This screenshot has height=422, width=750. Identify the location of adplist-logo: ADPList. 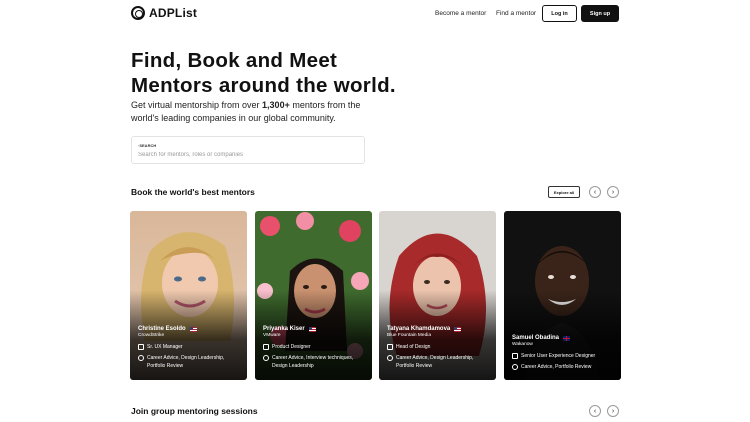
(164, 13).